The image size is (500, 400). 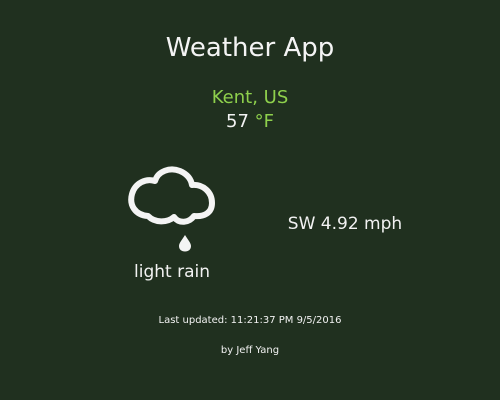 I want to click on wind-speed: SW 4.92 mph, so click(x=345, y=224).